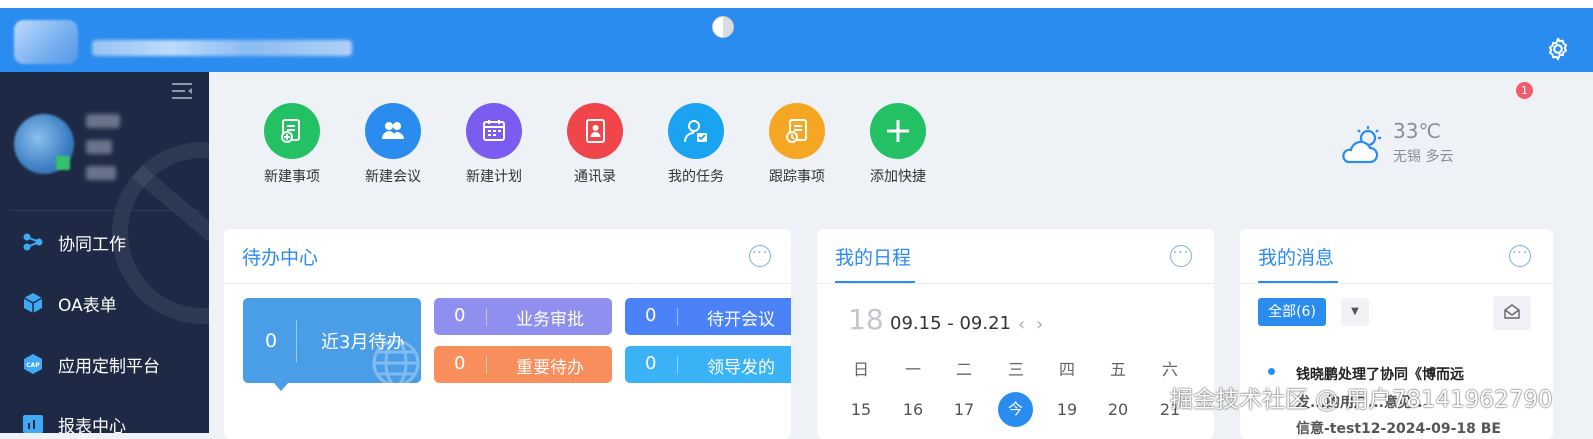 This screenshot has width=1593, height=439. I want to click on chevron-down-icon: ▼, so click(1355, 312).